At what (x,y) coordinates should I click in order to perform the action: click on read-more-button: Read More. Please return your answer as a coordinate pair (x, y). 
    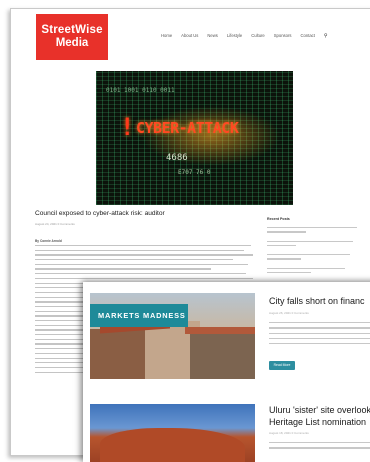
    Looking at the image, I should click on (282, 365).